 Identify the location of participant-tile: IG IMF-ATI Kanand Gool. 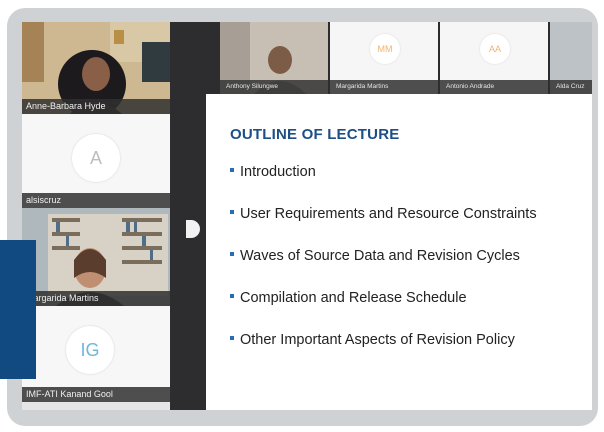
(96, 354).